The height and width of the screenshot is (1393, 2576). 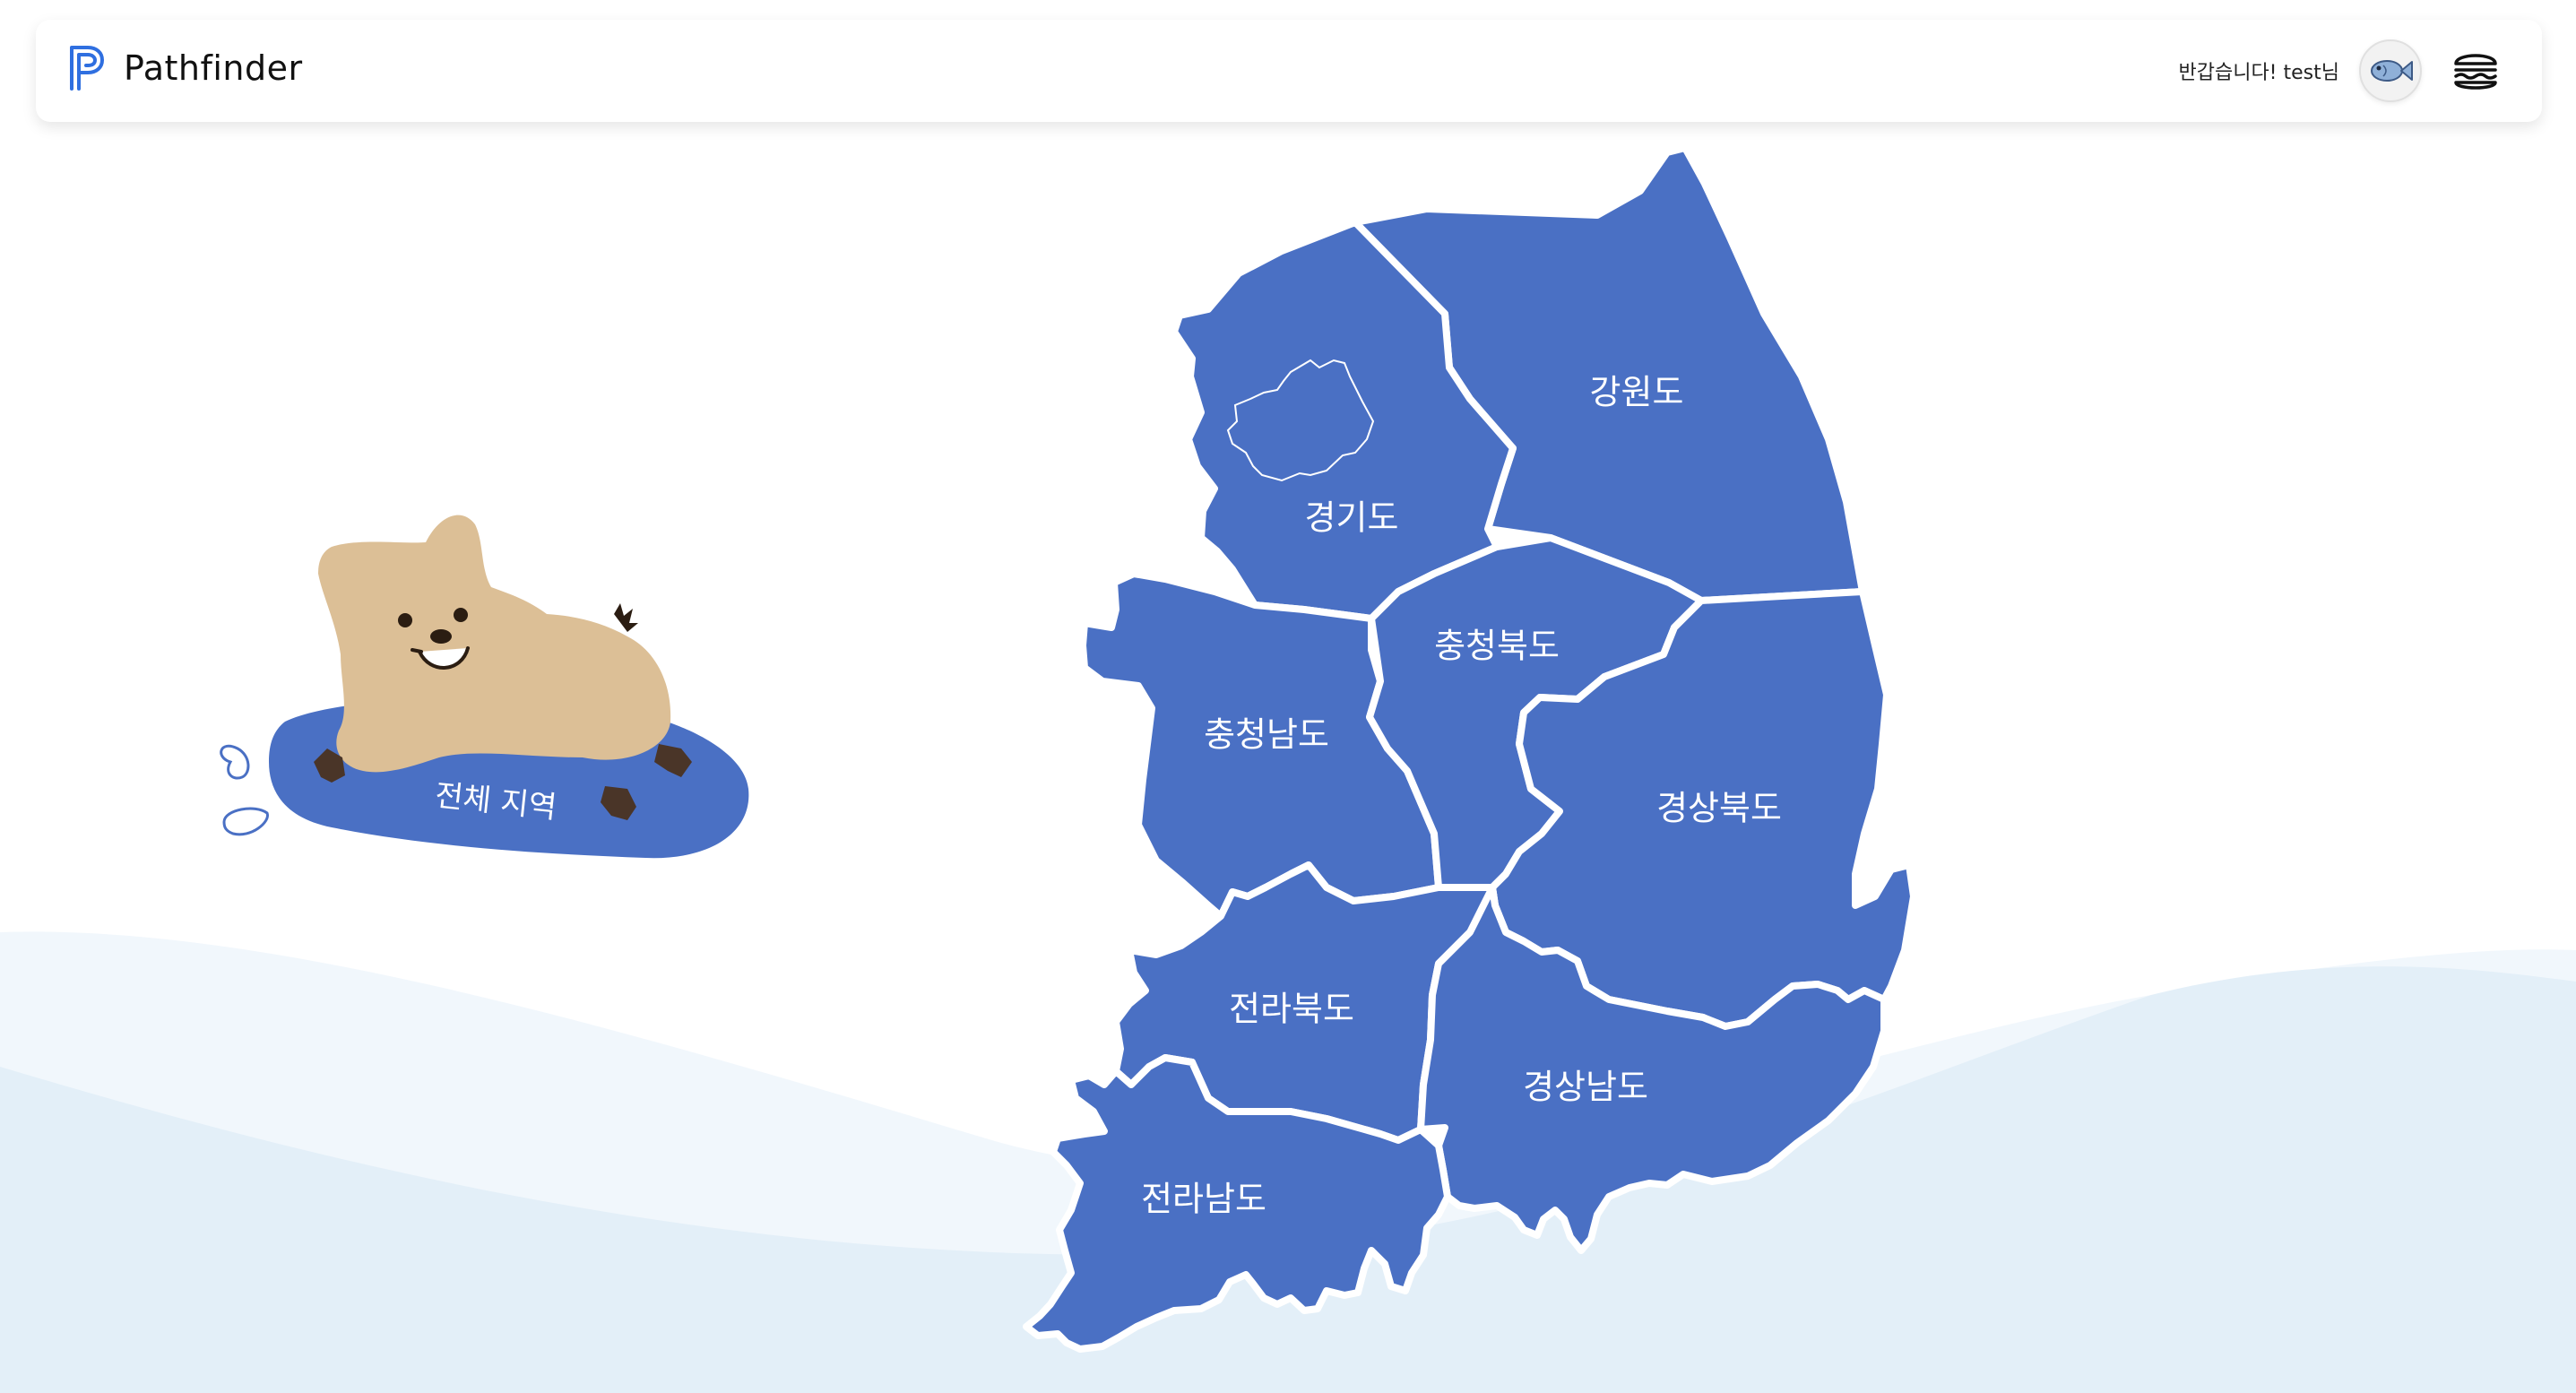 What do you see at coordinates (1497, 646) in the screenshot?
I see `region-label-chungbuk: 충청북도` at bounding box center [1497, 646].